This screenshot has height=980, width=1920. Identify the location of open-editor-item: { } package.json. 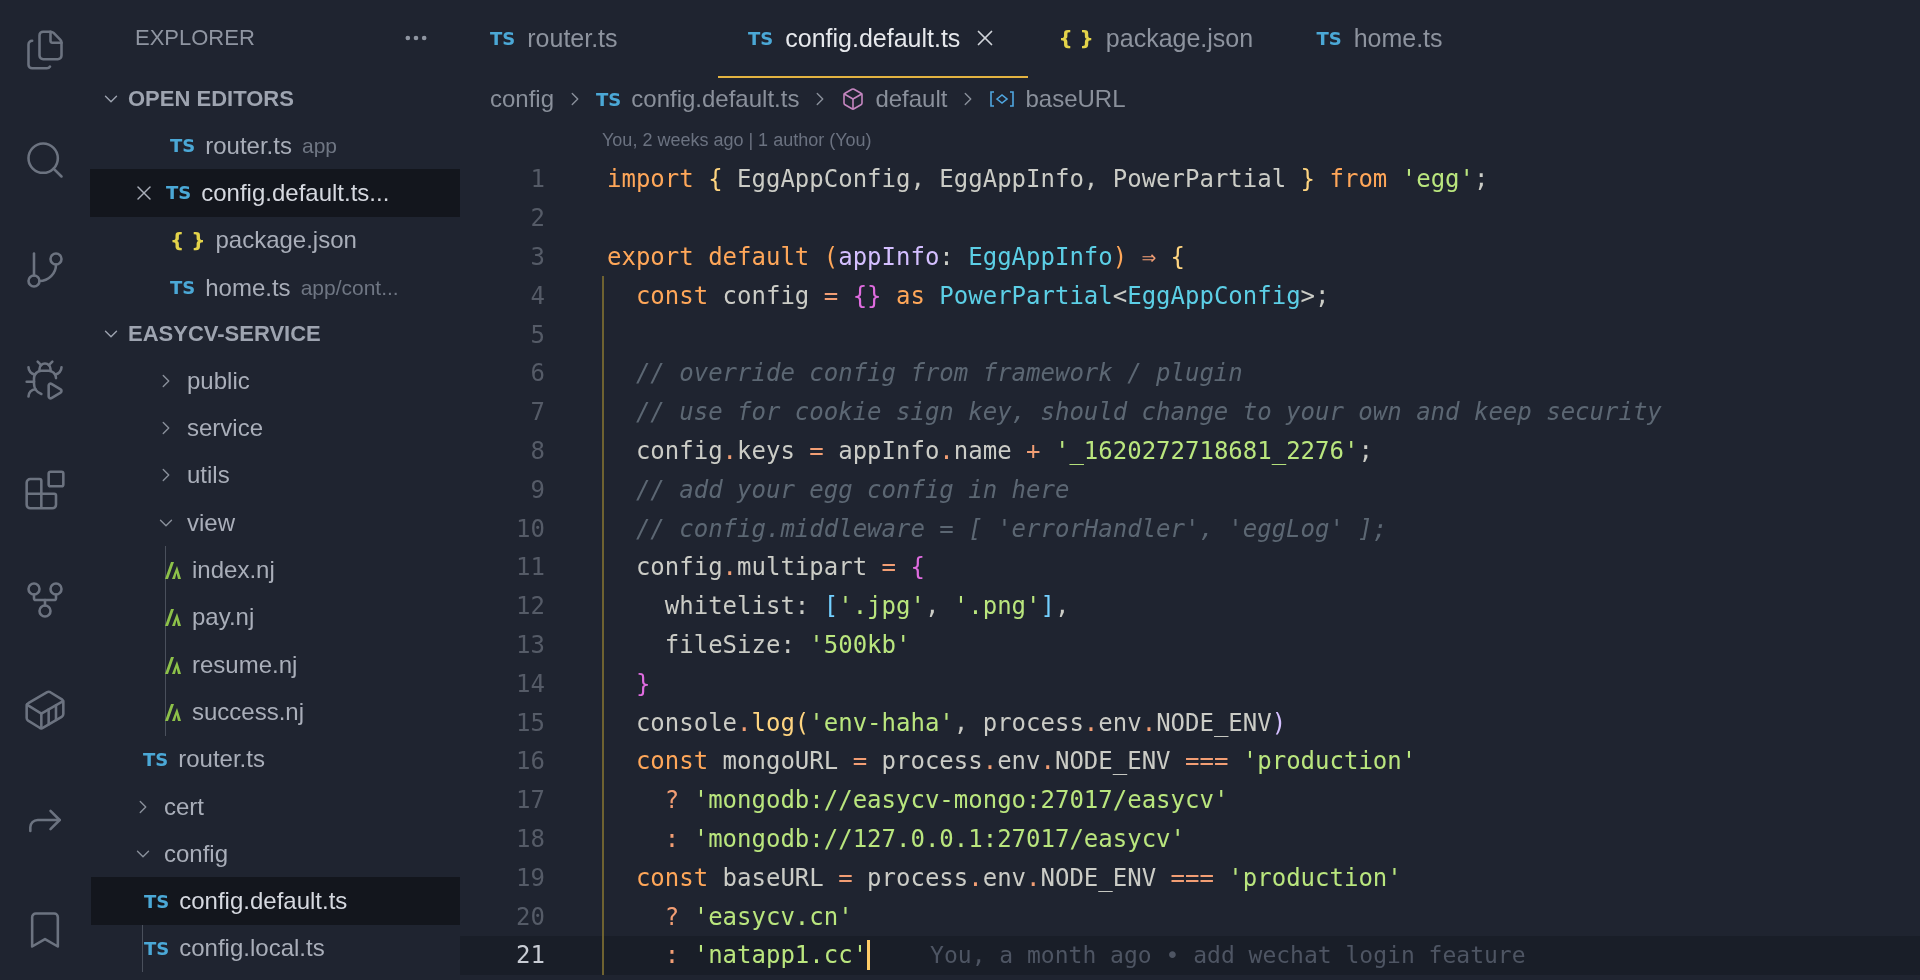
(275, 240).